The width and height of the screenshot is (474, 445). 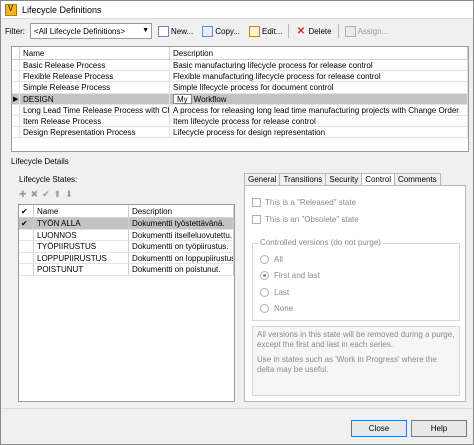 What do you see at coordinates (379, 428) in the screenshot?
I see `close-button: Close` at bounding box center [379, 428].